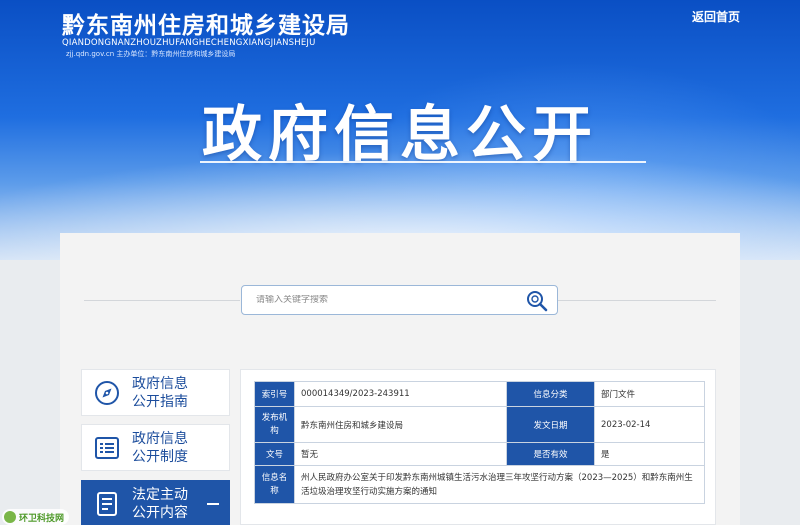  Describe the element at coordinates (381, 300) in the screenshot. I see `search-input` at that location.